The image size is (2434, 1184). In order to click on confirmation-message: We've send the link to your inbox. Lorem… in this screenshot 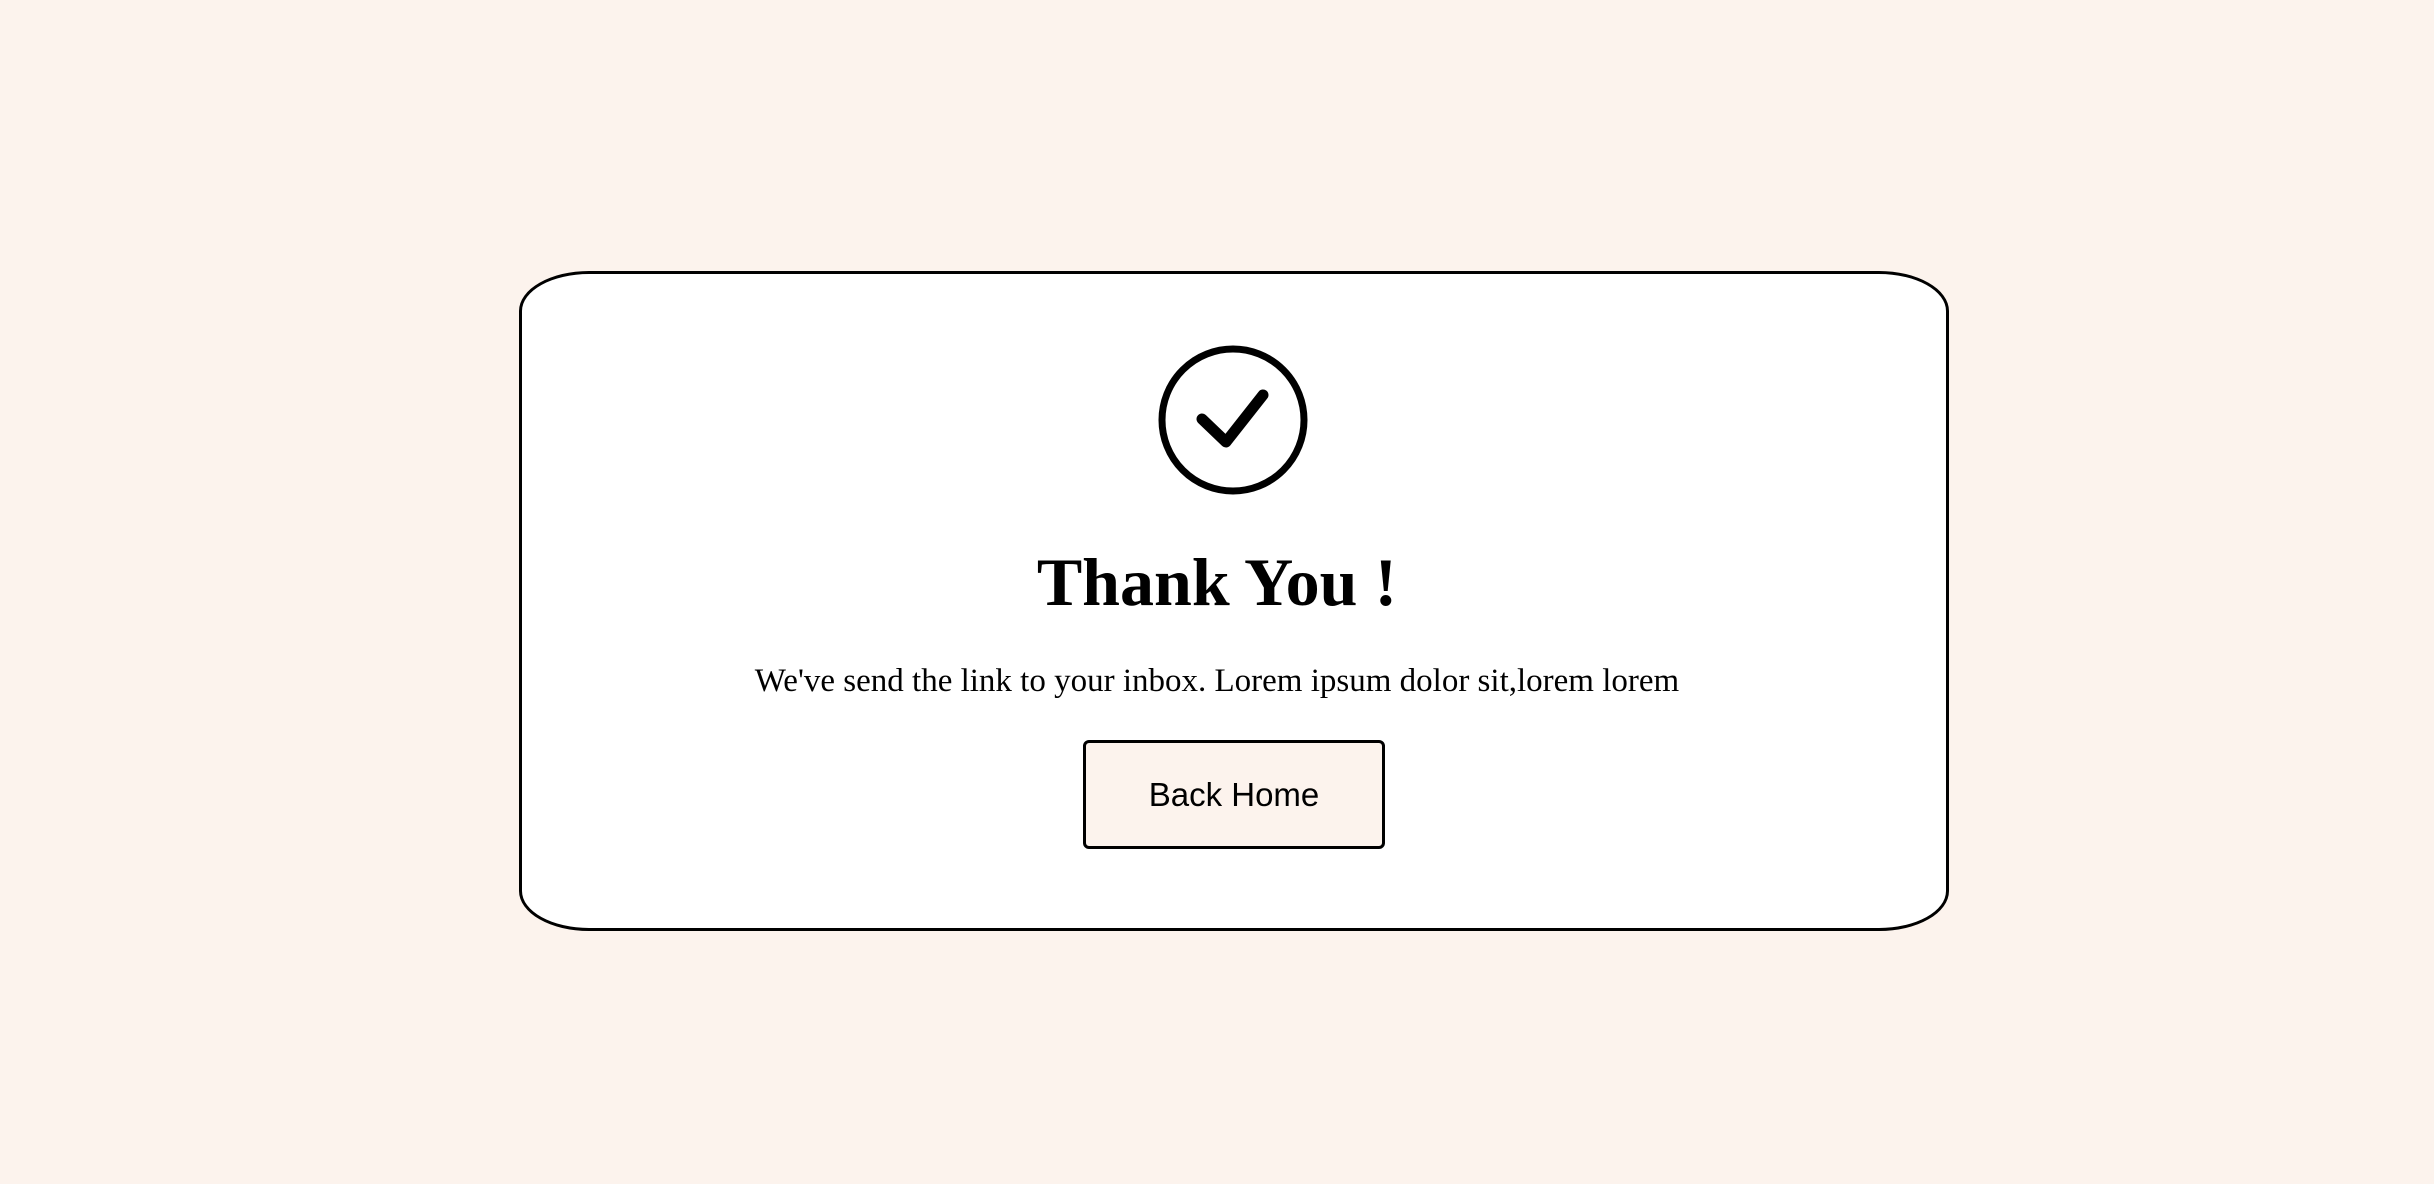, I will do `click(1217, 681)`.